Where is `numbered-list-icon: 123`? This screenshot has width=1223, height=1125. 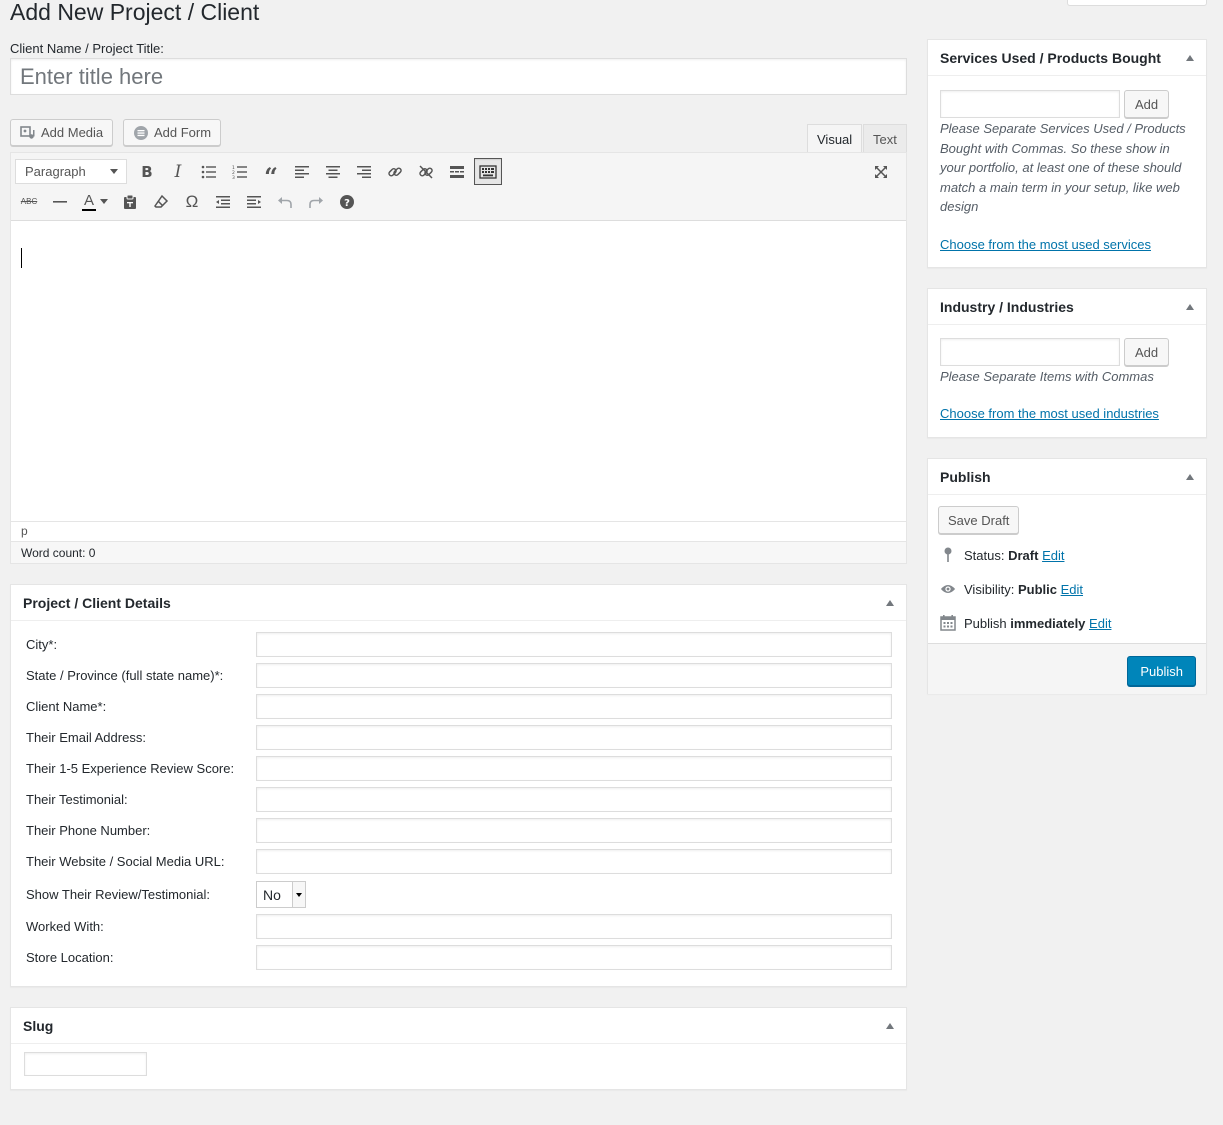
numbered-list-icon: 123 is located at coordinates (240, 171).